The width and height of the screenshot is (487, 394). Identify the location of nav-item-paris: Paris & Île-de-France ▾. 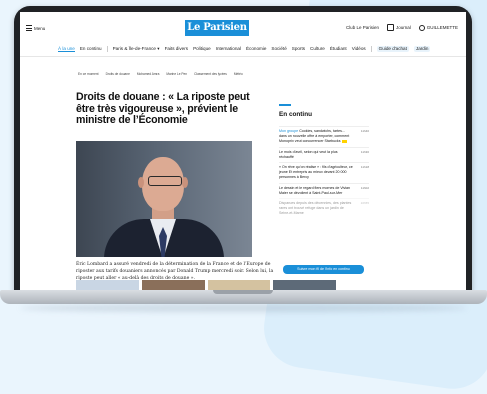
(136, 49).